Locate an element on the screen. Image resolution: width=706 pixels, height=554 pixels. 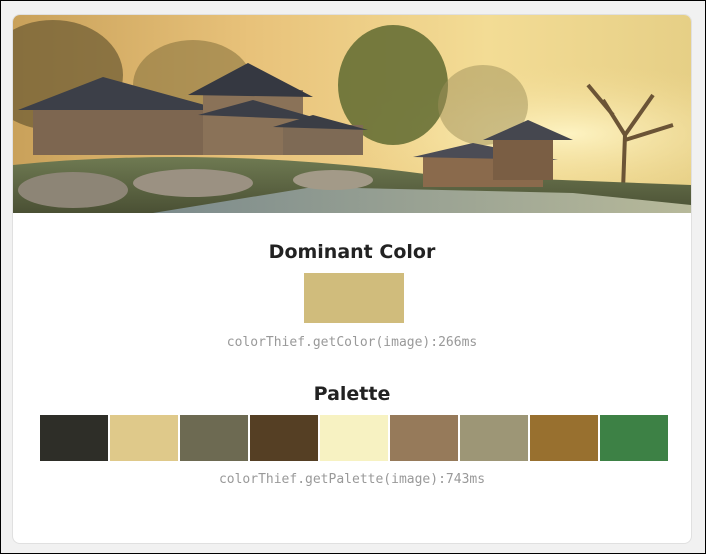
palette-swatches is located at coordinates (354, 438).